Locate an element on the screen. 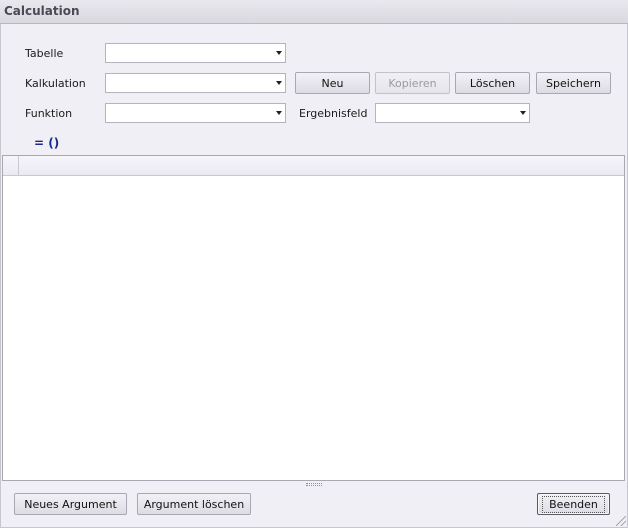  splitter-handle-icon is located at coordinates (314, 484).